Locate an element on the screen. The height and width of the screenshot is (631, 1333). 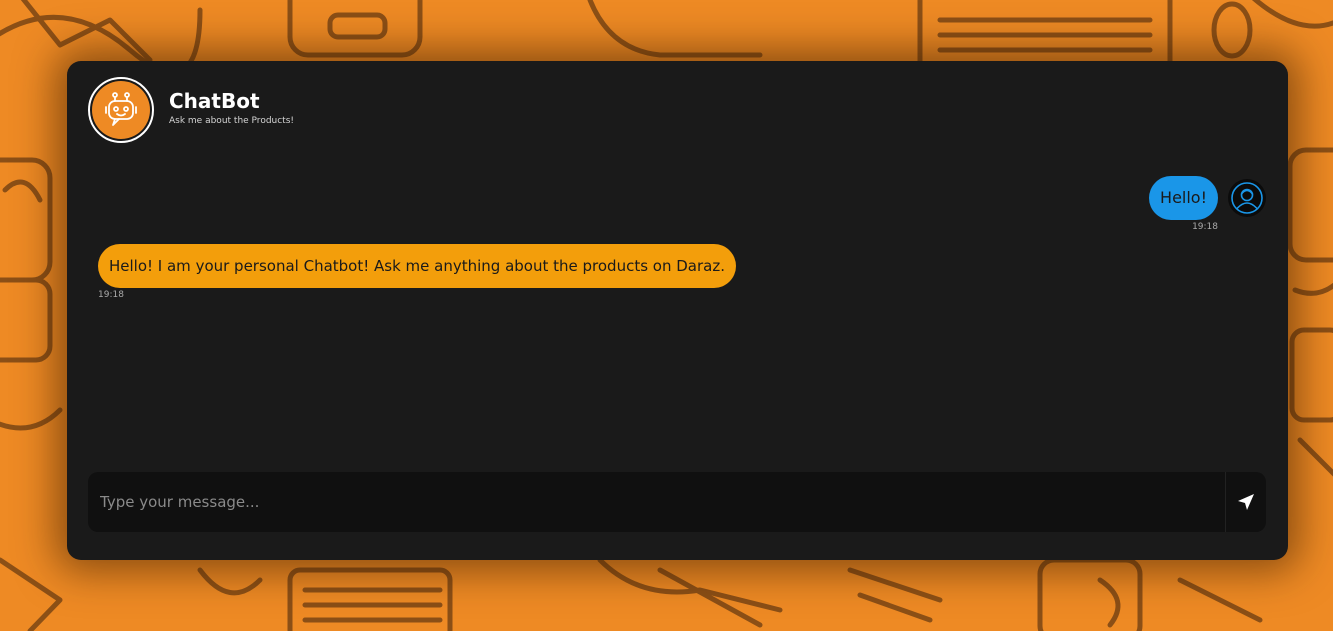
chat-title: ChatBot is located at coordinates (214, 100).